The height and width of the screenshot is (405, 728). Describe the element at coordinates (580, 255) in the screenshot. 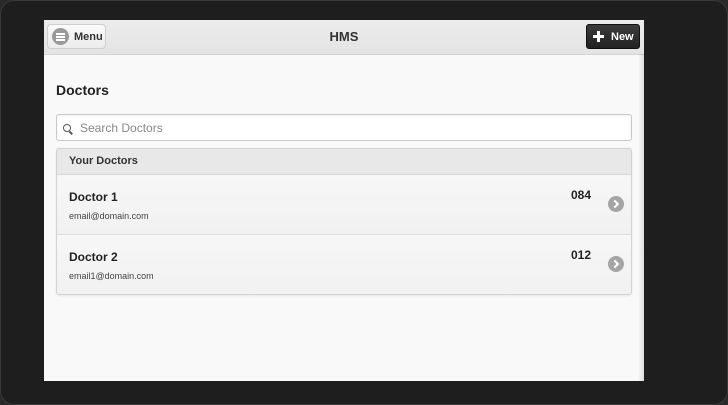

I see `doctor-count: 012` at that location.